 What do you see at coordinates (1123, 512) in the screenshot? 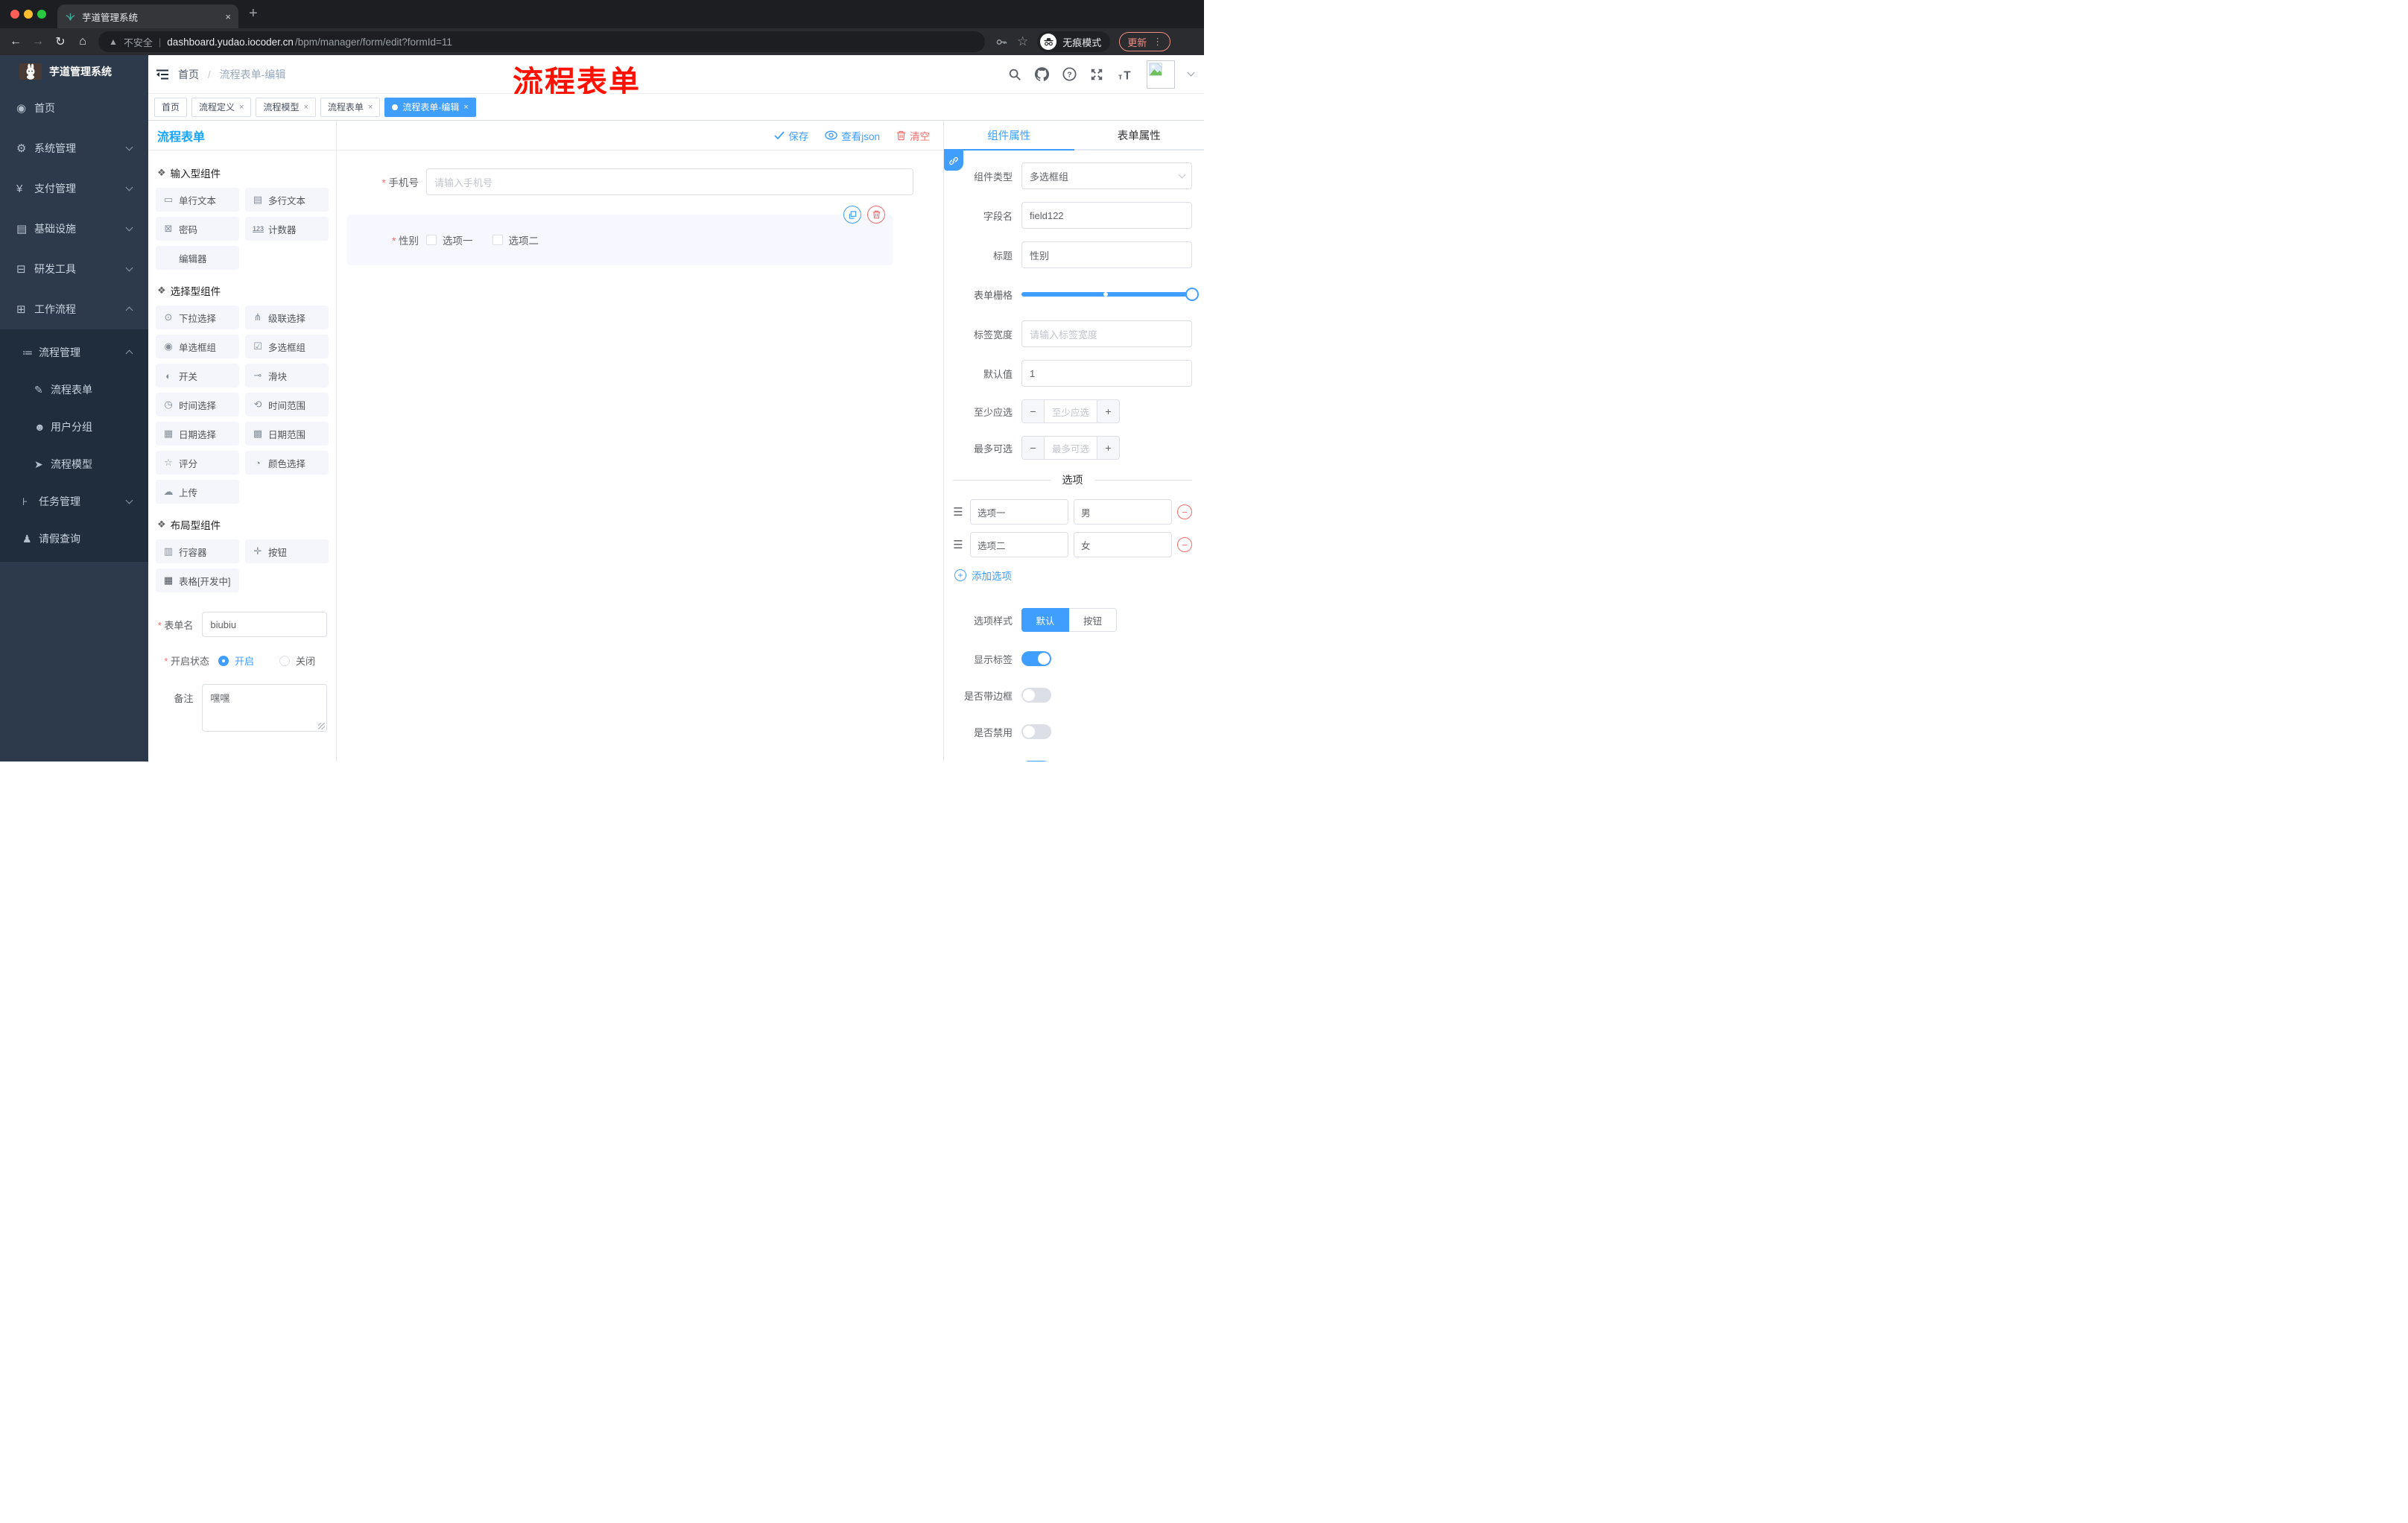
I see `option-value-input: 男` at bounding box center [1123, 512].